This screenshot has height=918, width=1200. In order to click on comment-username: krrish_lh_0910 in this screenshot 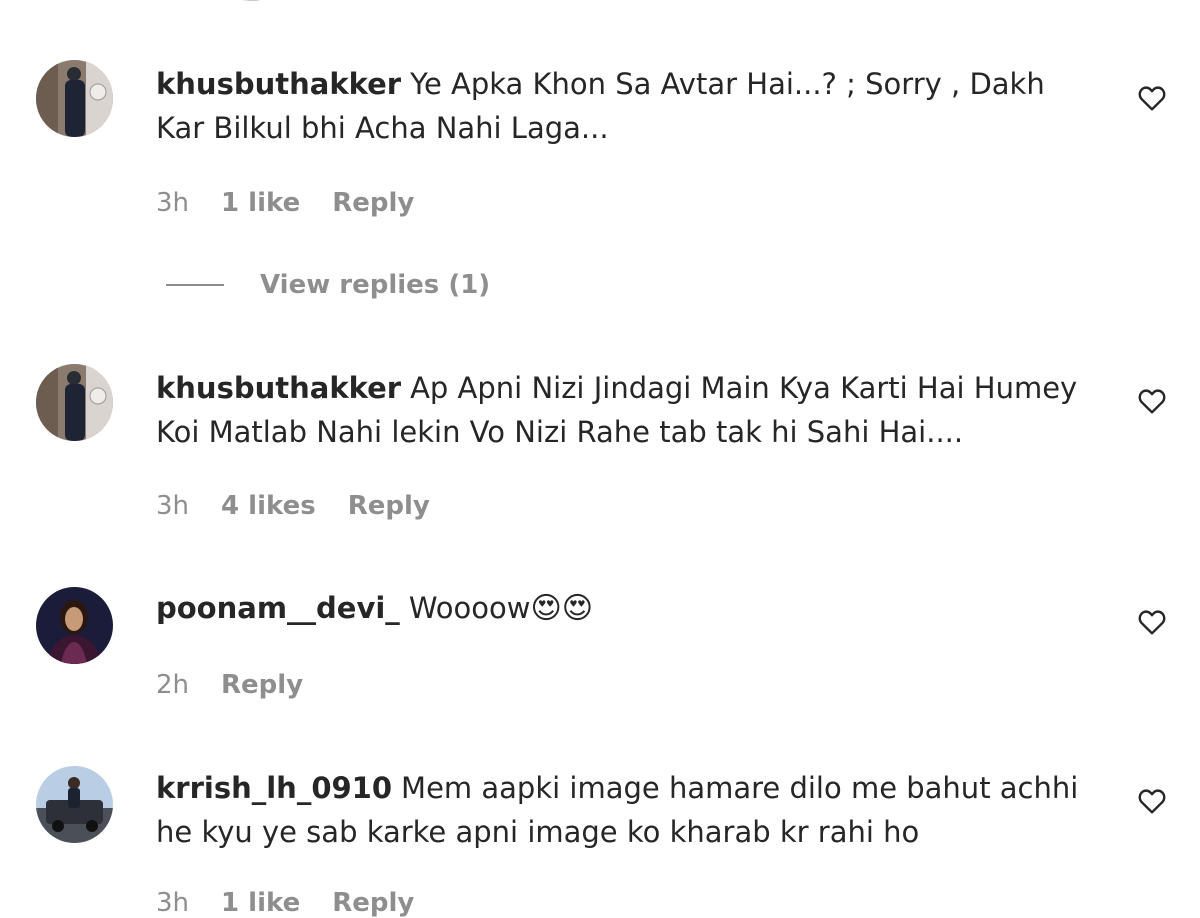, I will do `click(274, 788)`.